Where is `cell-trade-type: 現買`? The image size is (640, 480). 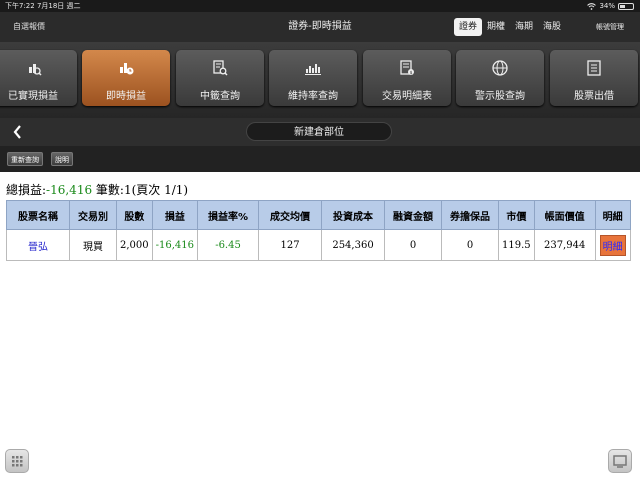
cell-trade-type: 現買 is located at coordinates (93, 245).